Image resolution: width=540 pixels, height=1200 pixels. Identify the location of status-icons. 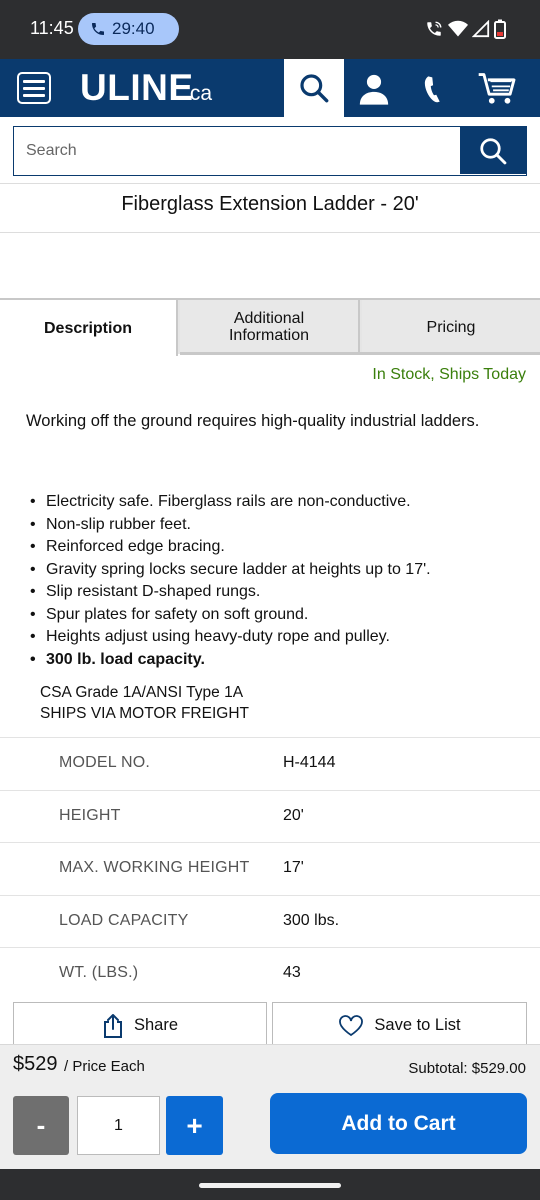
(465, 29).